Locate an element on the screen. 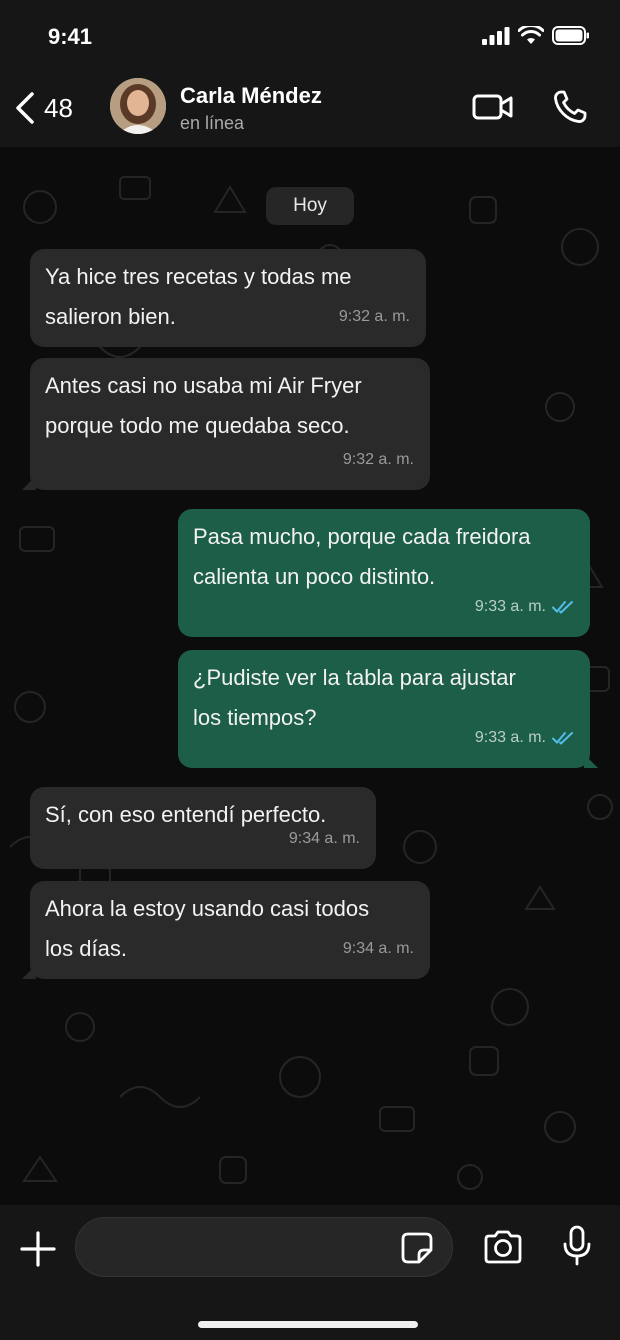 This screenshot has width=620, height=1340. home-indicator is located at coordinates (308, 1324).